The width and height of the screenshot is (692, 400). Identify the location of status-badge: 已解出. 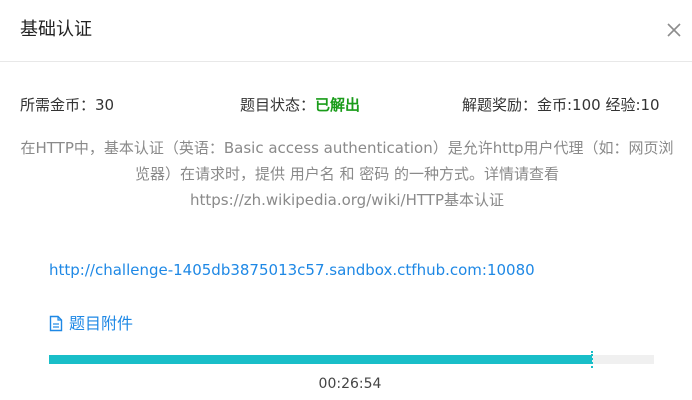
(338, 105).